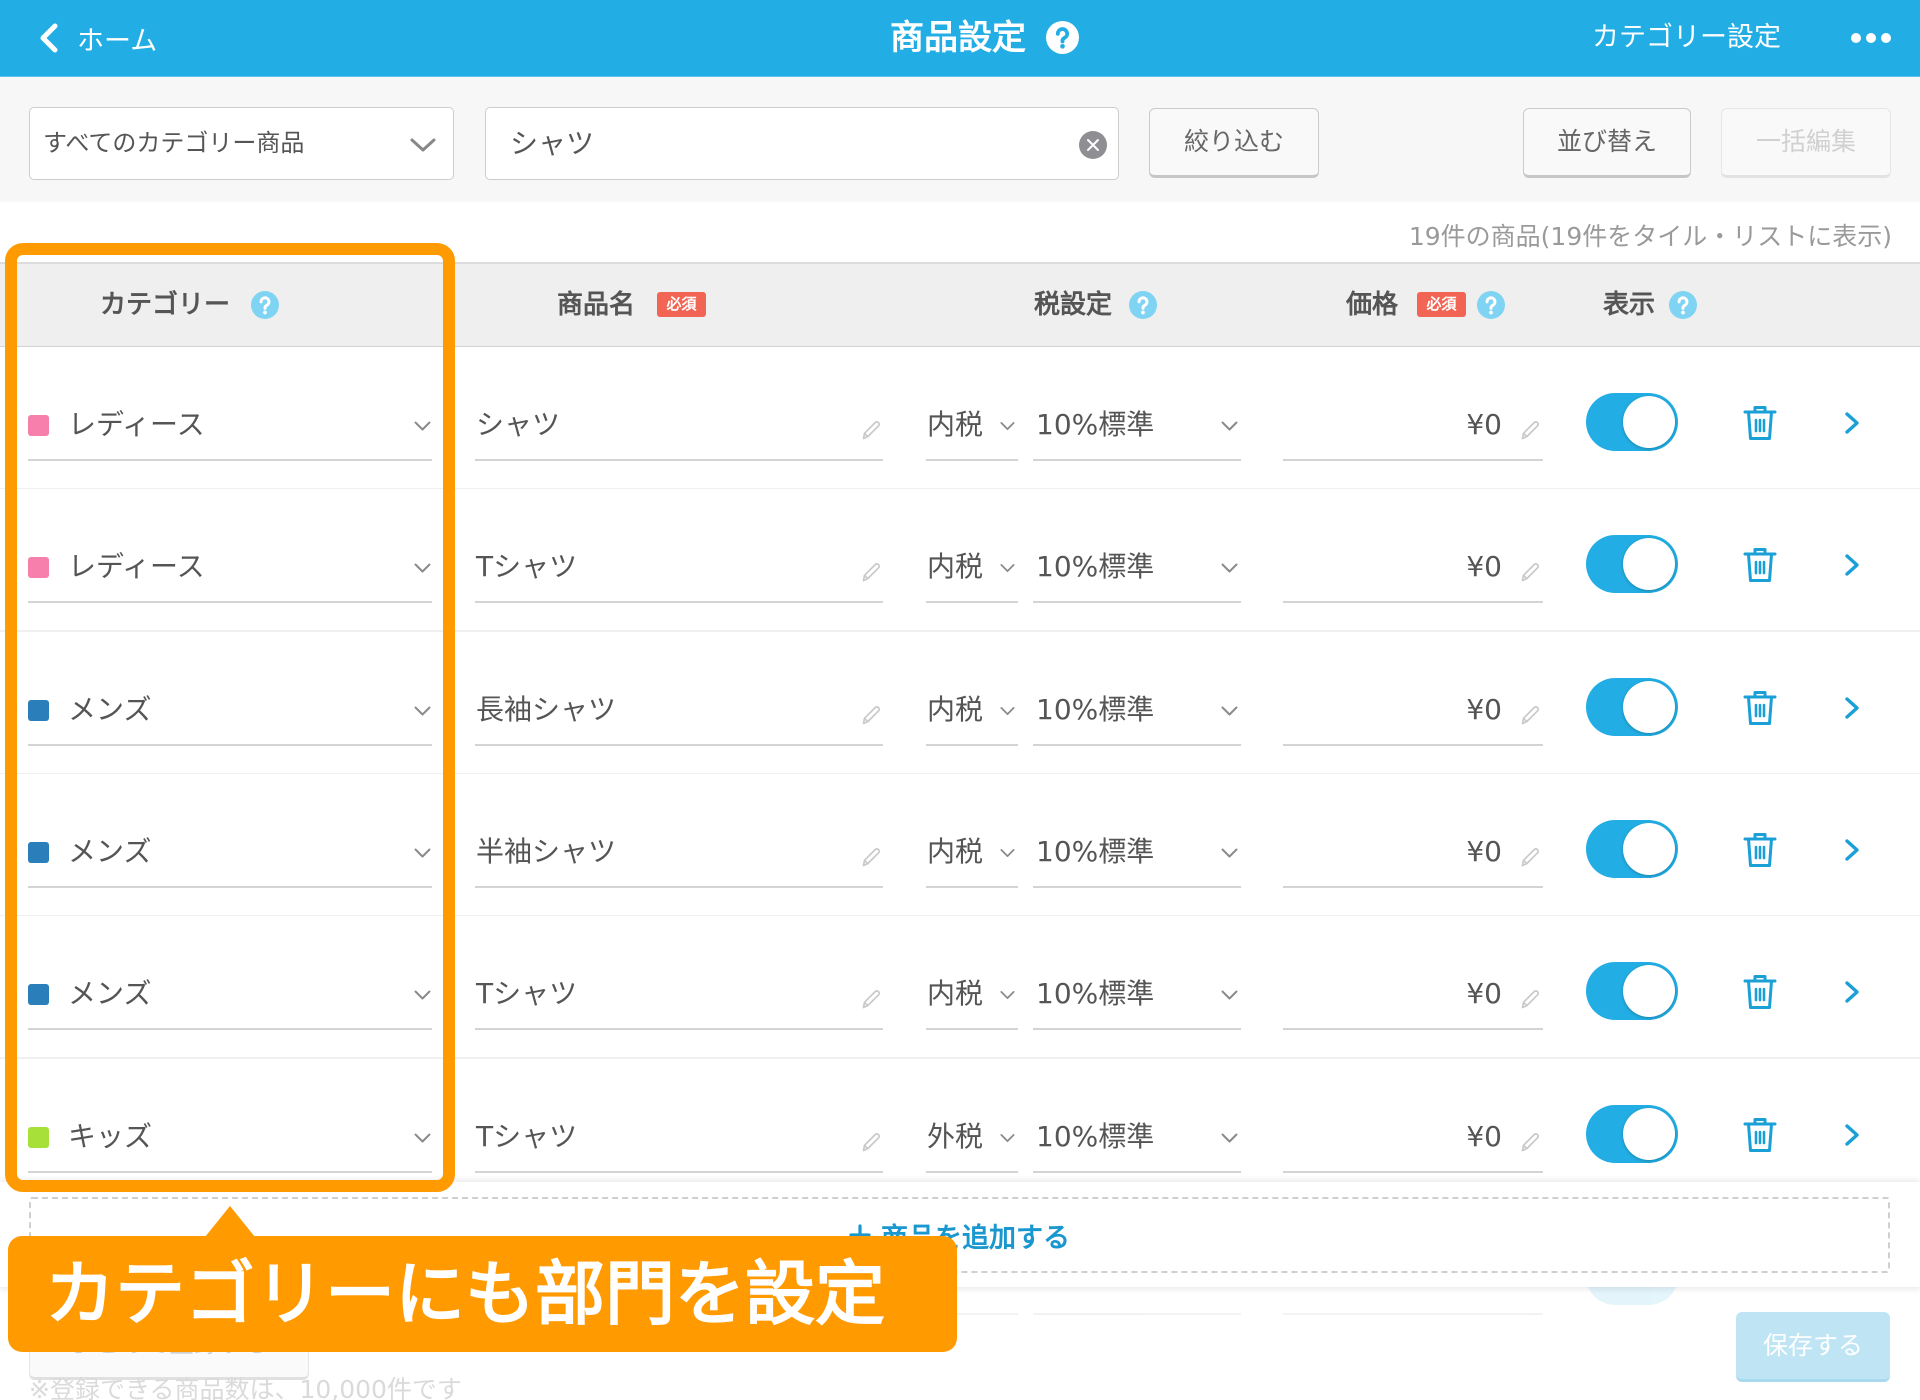 The image size is (1920, 1400). I want to click on search-input: シャツ, so click(802, 143).